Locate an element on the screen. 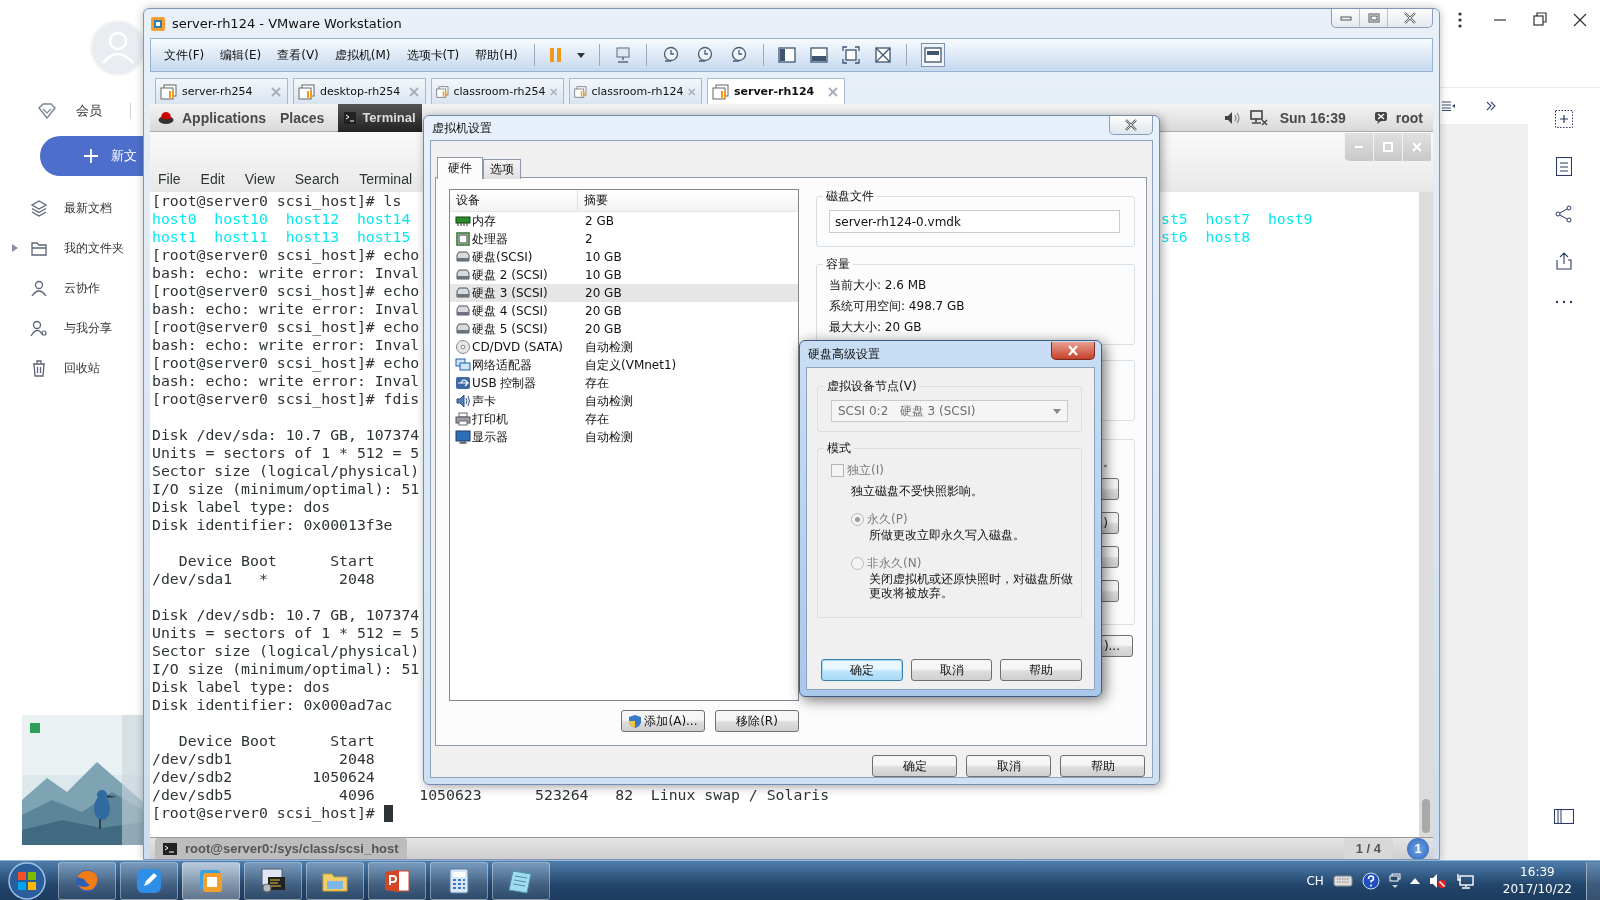 This screenshot has height=900, width=1600. panel-toggle-icon is located at coordinates (1564, 816).